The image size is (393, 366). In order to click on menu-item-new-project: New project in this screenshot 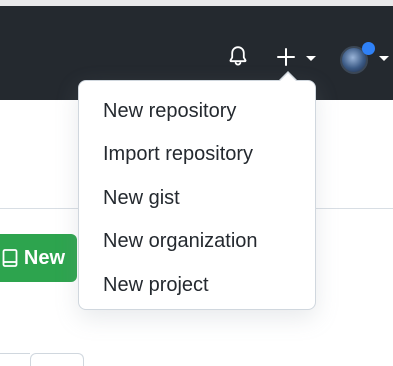, I will do `click(156, 285)`.